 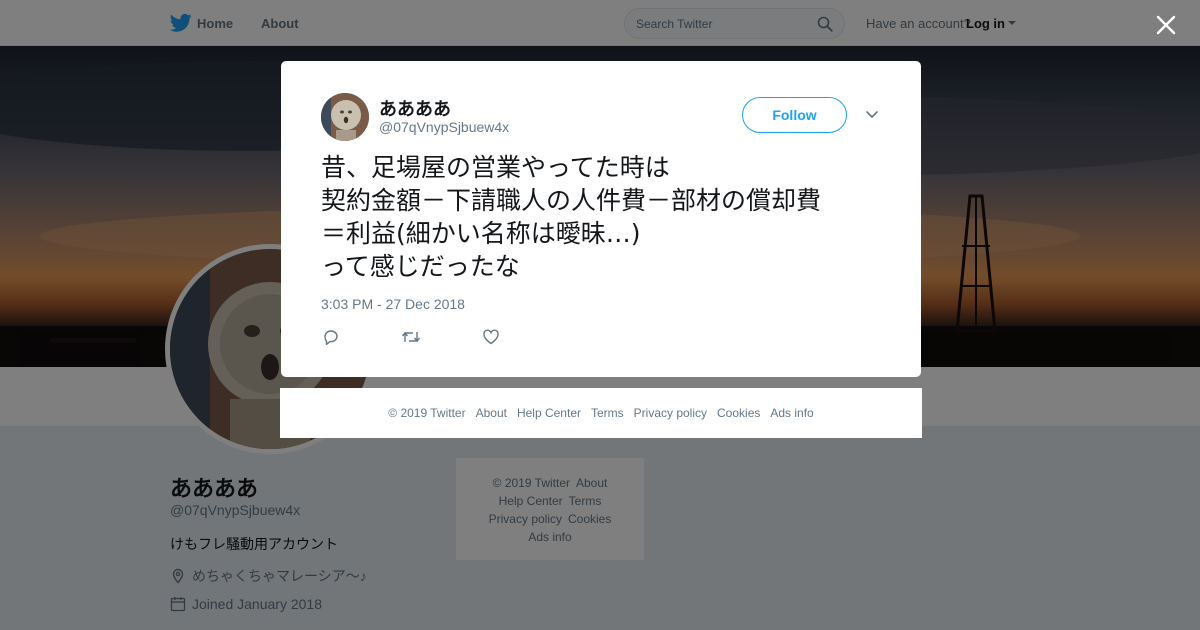 I want to click on tweet-author-name: ああああ, so click(x=415, y=108).